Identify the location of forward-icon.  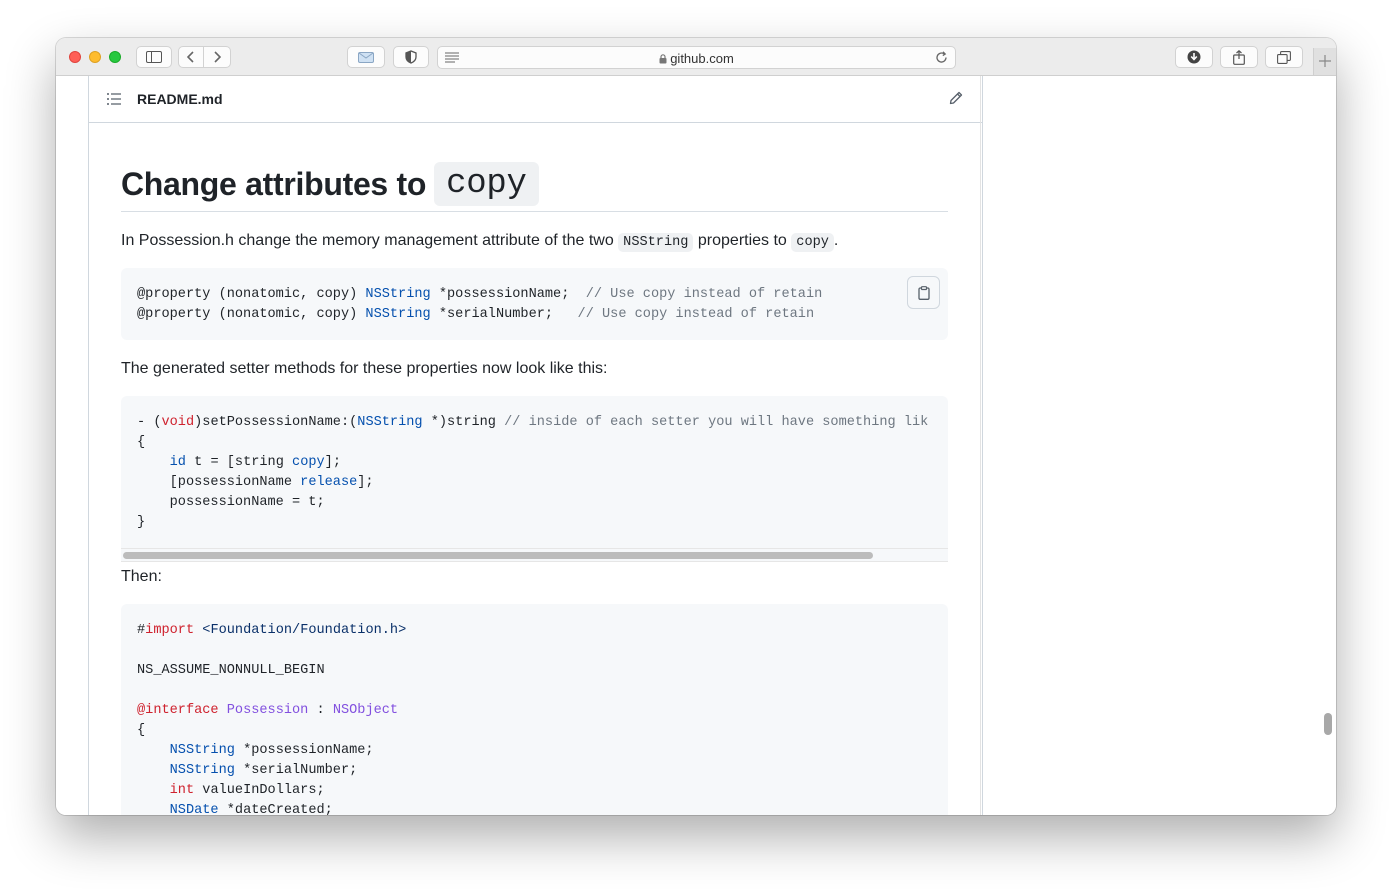
(217, 57).